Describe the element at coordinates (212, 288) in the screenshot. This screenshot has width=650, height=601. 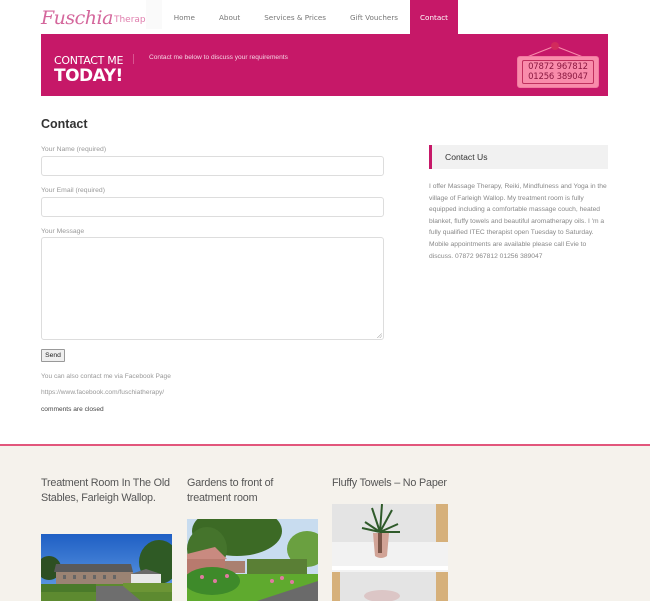
I see `message-textarea` at that location.